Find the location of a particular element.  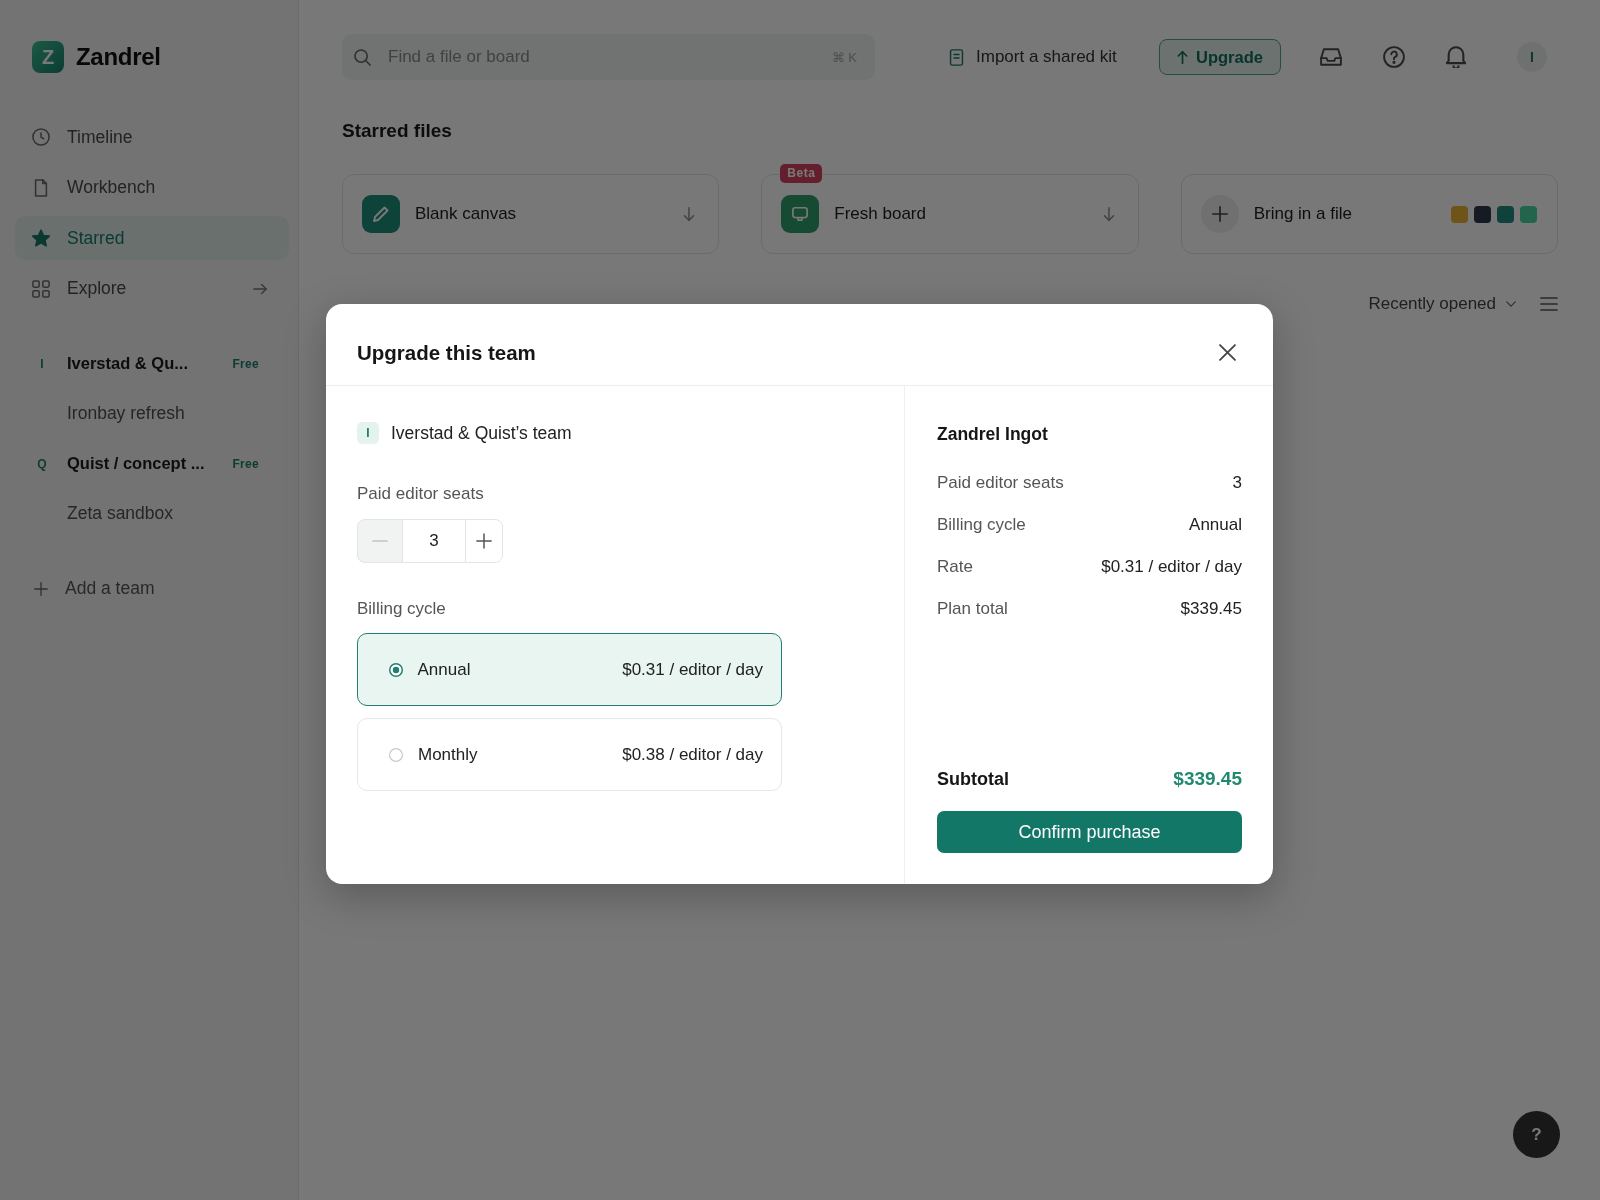

project-item: Zeta sandbox is located at coordinates (152, 513).